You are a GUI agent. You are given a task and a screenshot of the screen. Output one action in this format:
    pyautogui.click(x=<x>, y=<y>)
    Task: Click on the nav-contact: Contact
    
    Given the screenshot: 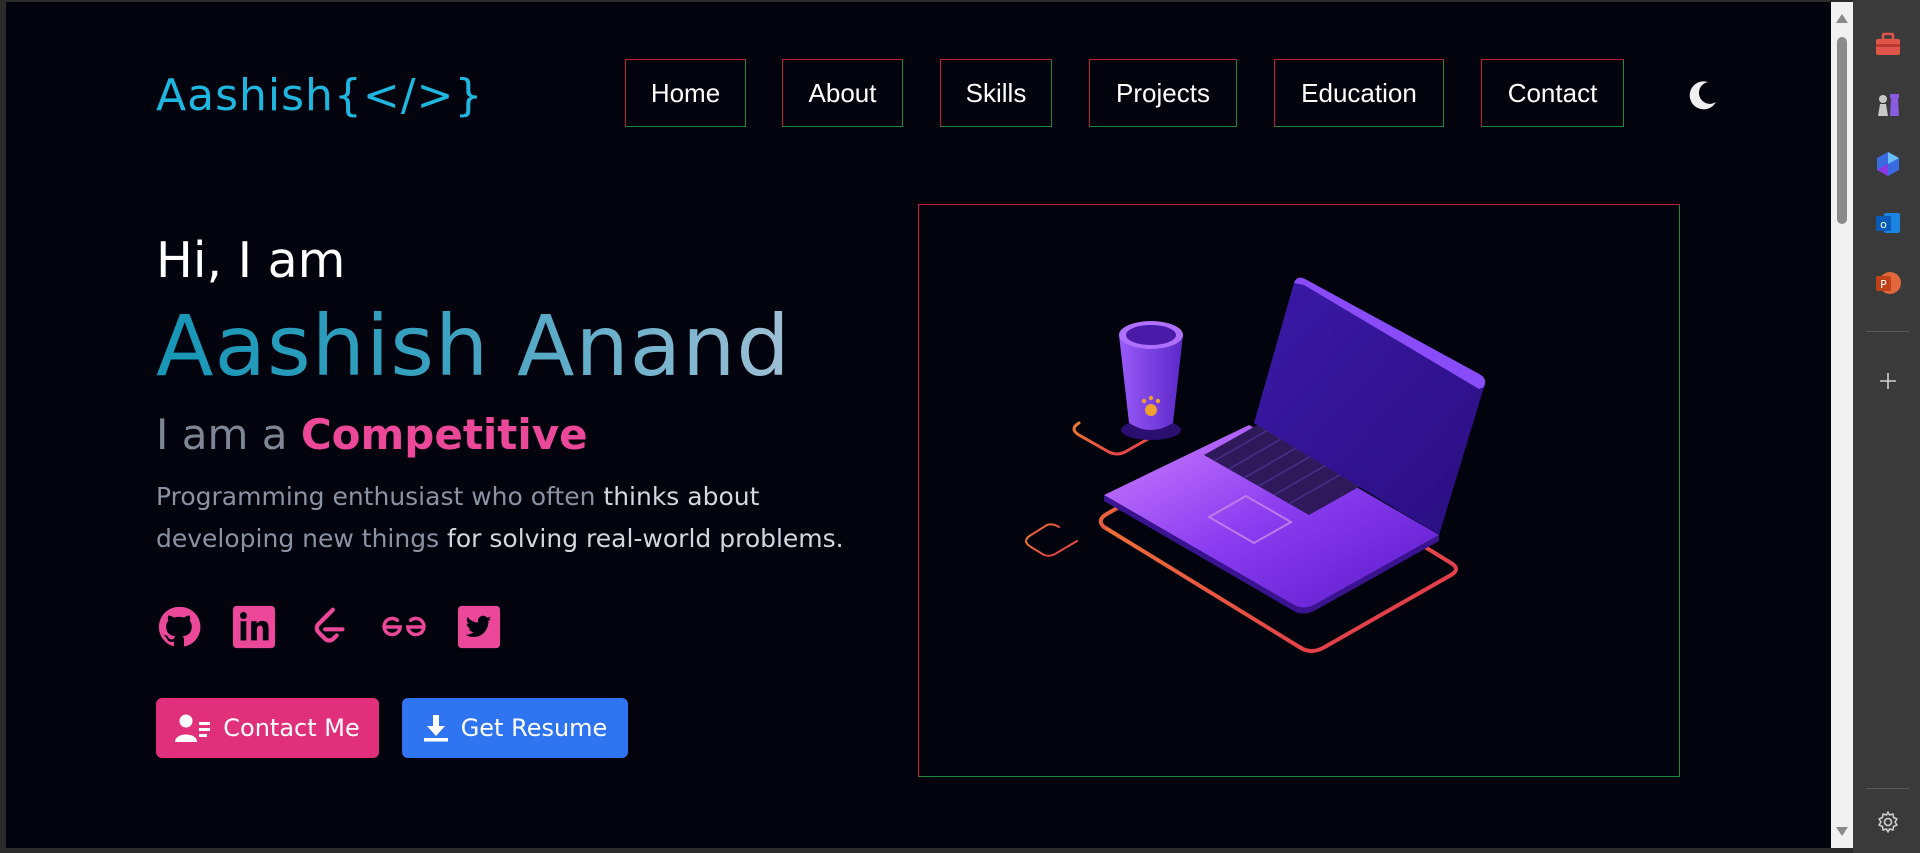 What is the action you would take?
    pyautogui.click(x=1552, y=93)
    